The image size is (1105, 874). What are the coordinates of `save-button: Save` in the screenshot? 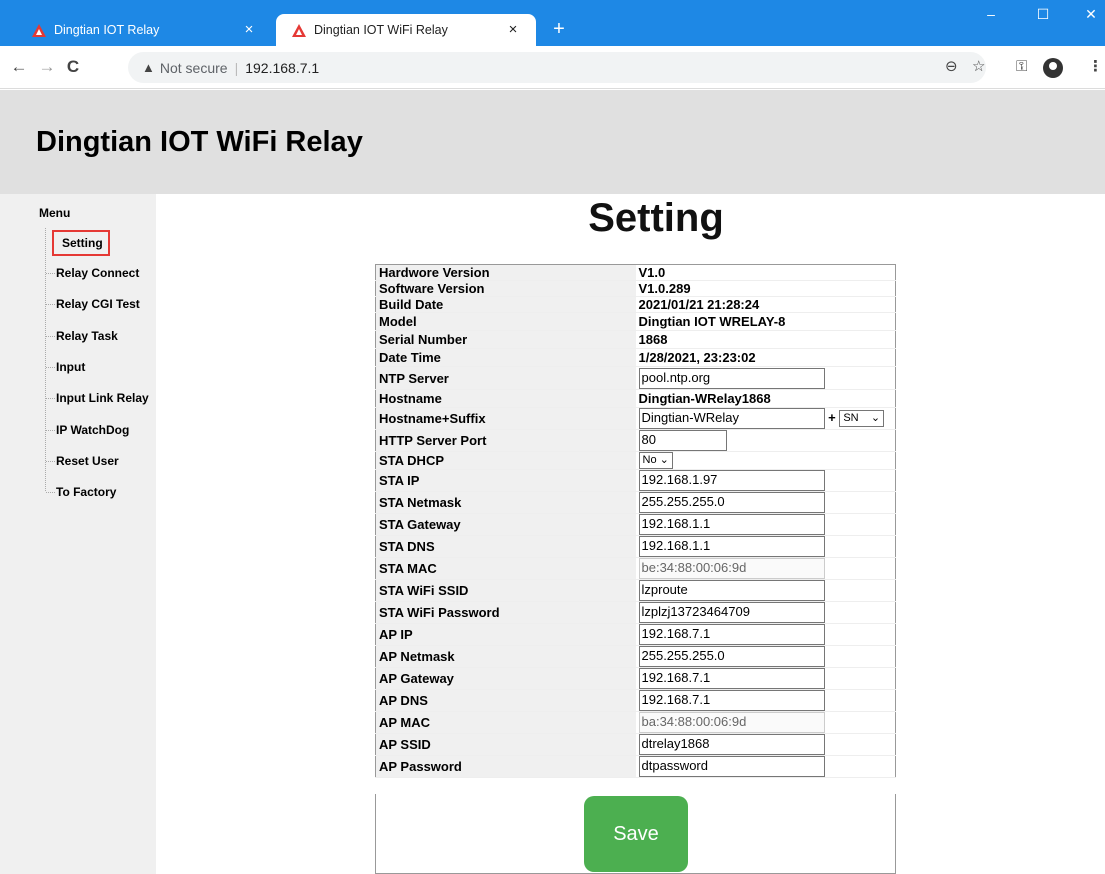 It's located at (636, 834).